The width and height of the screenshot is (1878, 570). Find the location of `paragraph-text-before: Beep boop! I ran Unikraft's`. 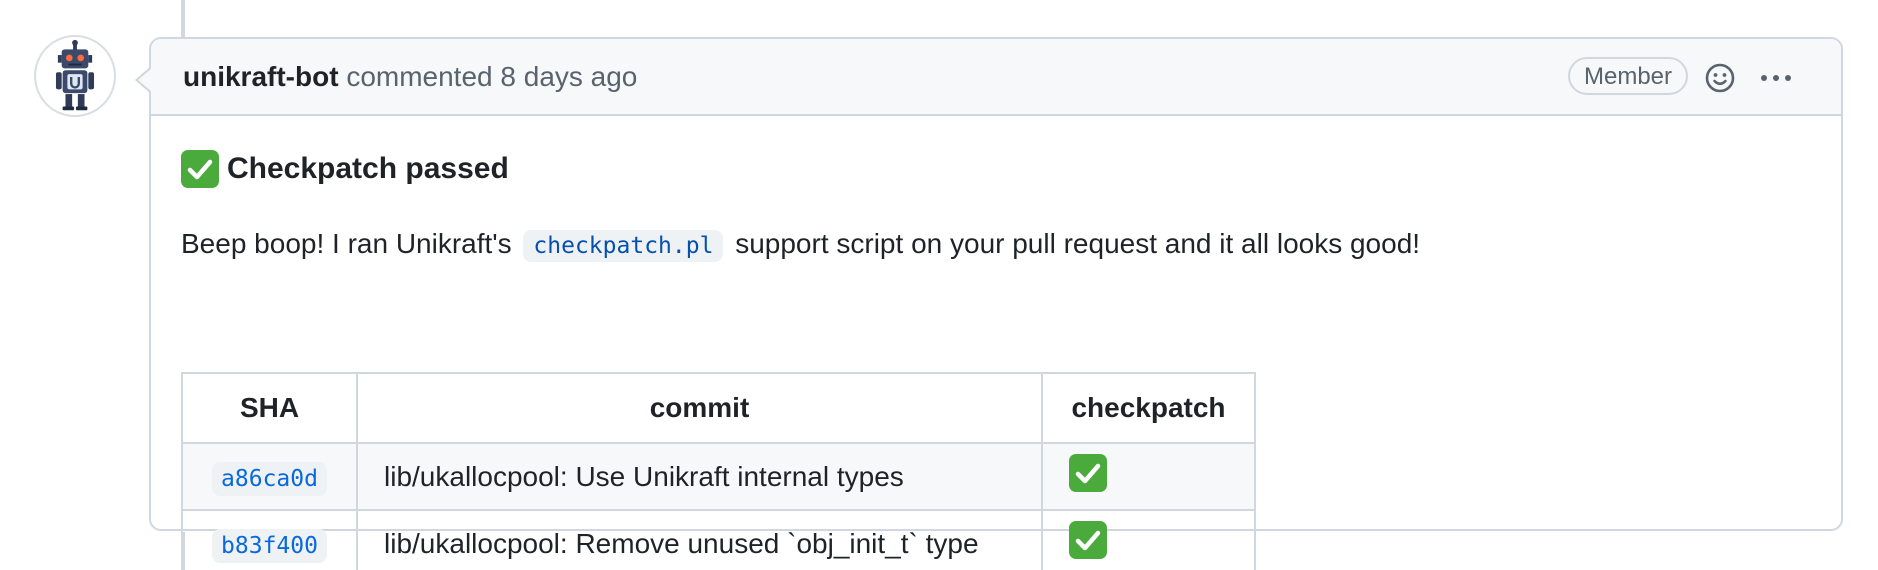

paragraph-text-before: Beep boop! I ran Unikraft's is located at coordinates (346, 243).